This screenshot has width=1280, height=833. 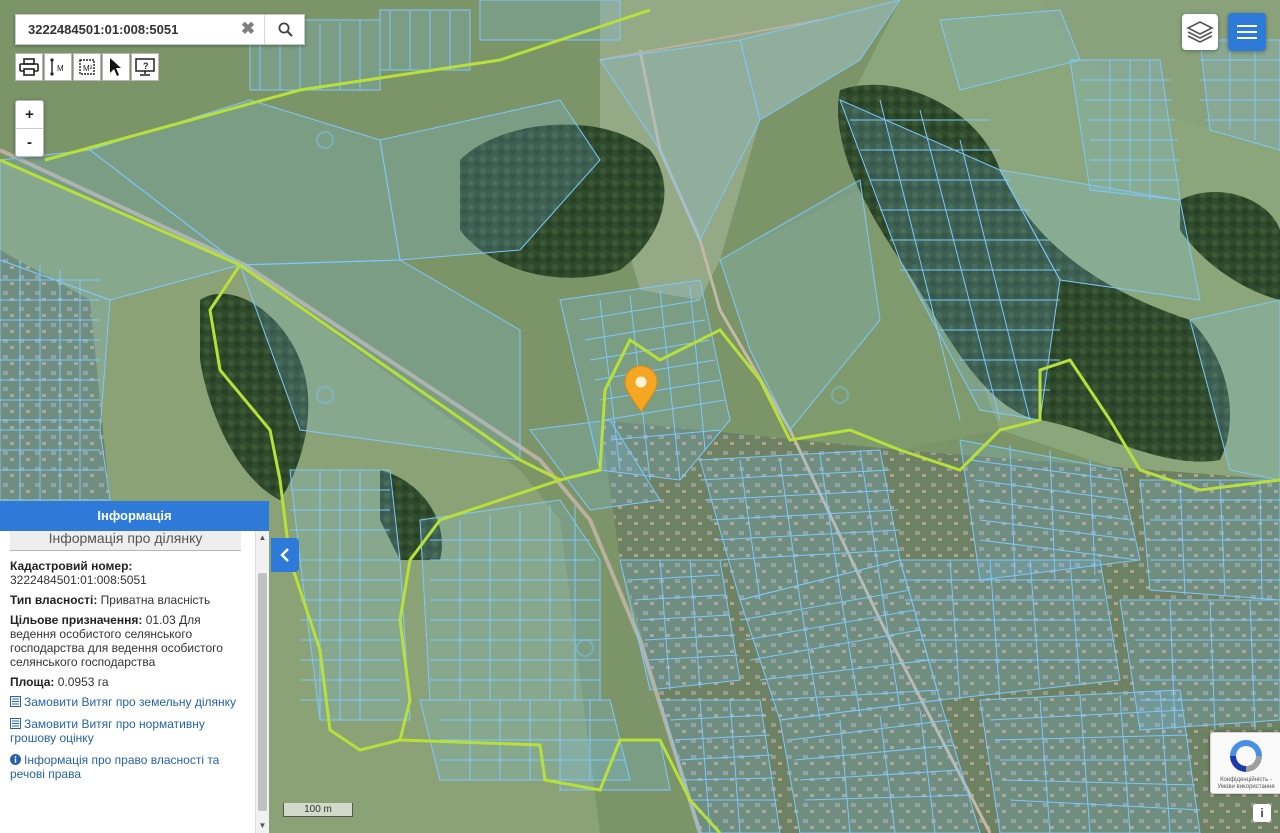 I want to click on chevron-left-icon, so click(x=284, y=555).